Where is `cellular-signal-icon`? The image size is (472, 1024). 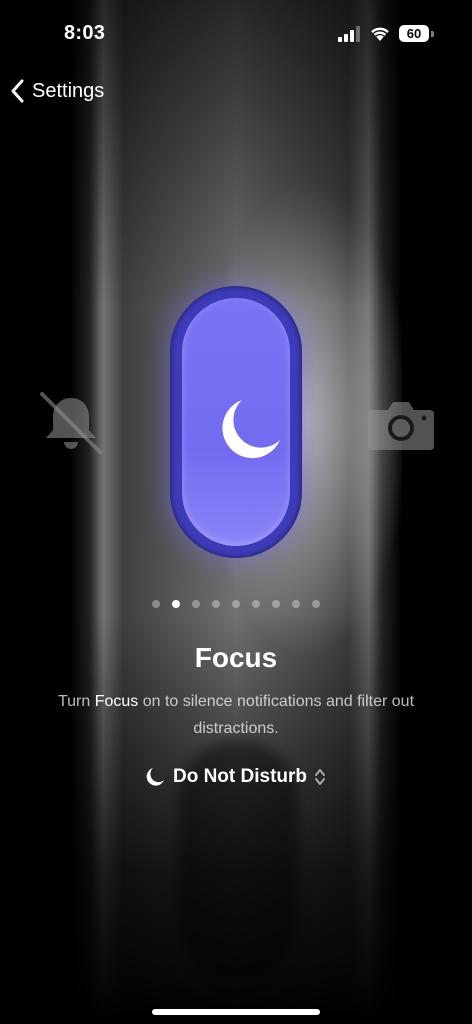
cellular-signal-icon is located at coordinates (349, 34).